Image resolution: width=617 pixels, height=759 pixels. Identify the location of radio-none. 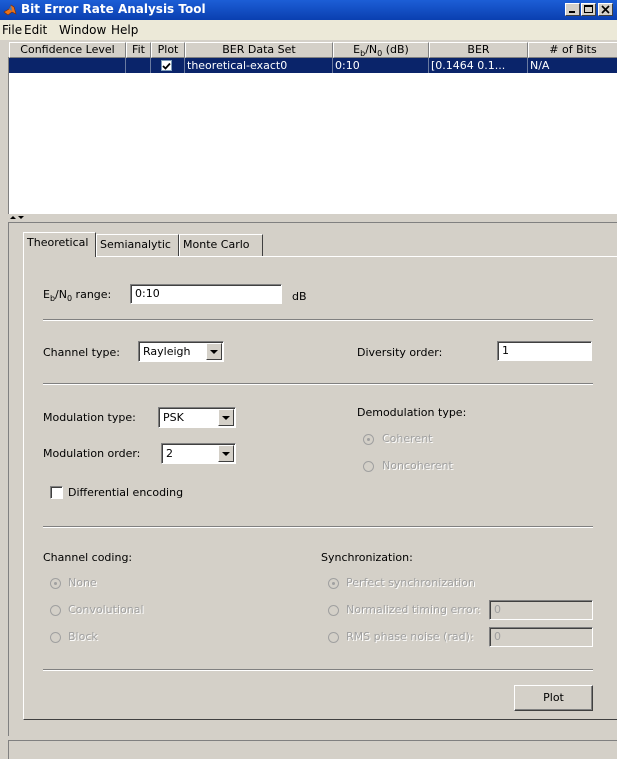
(55, 583).